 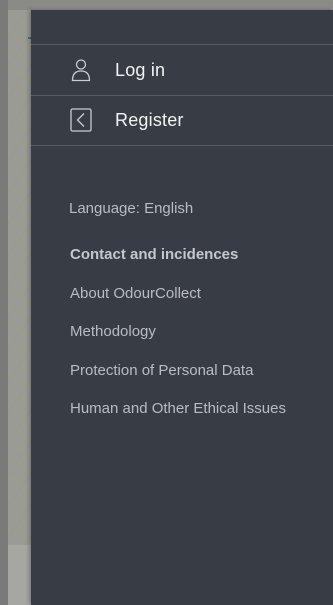 I want to click on backdrop-edge, so click(x=4, y=302).